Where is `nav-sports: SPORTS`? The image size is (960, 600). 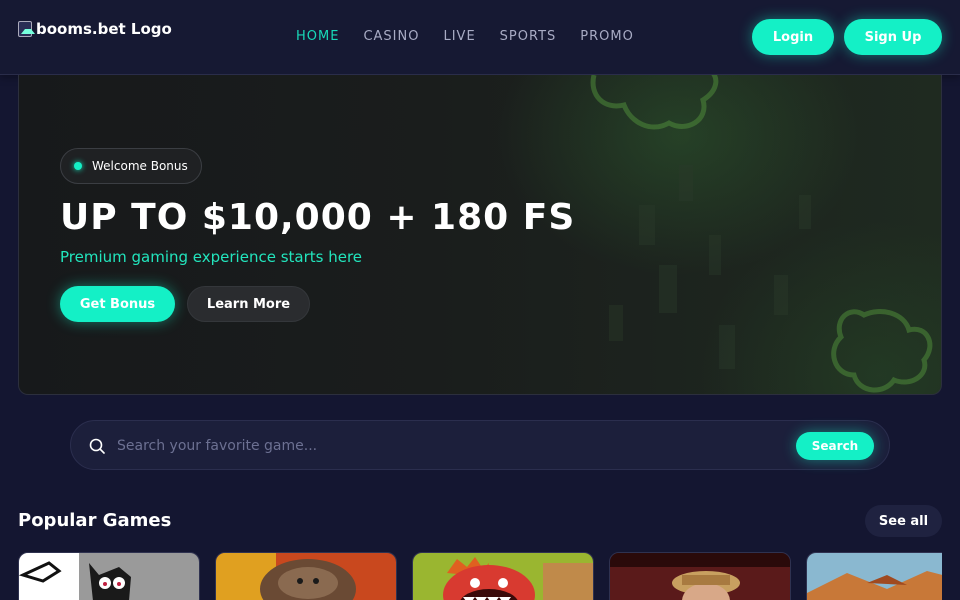
nav-sports: SPORTS is located at coordinates (528, 36).